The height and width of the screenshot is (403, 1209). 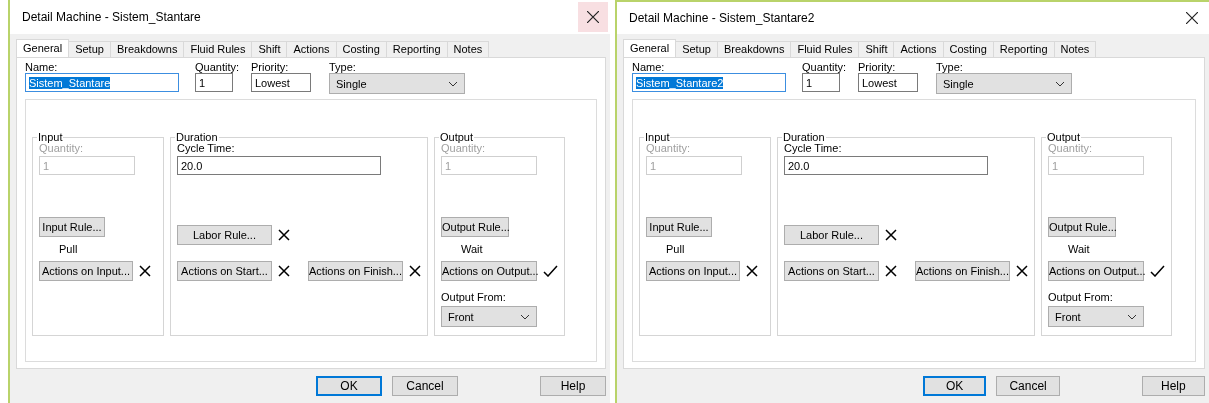 I want to click on window-title: Detail Machine - Sistem_Stantare2, so click(x=722, y=18).